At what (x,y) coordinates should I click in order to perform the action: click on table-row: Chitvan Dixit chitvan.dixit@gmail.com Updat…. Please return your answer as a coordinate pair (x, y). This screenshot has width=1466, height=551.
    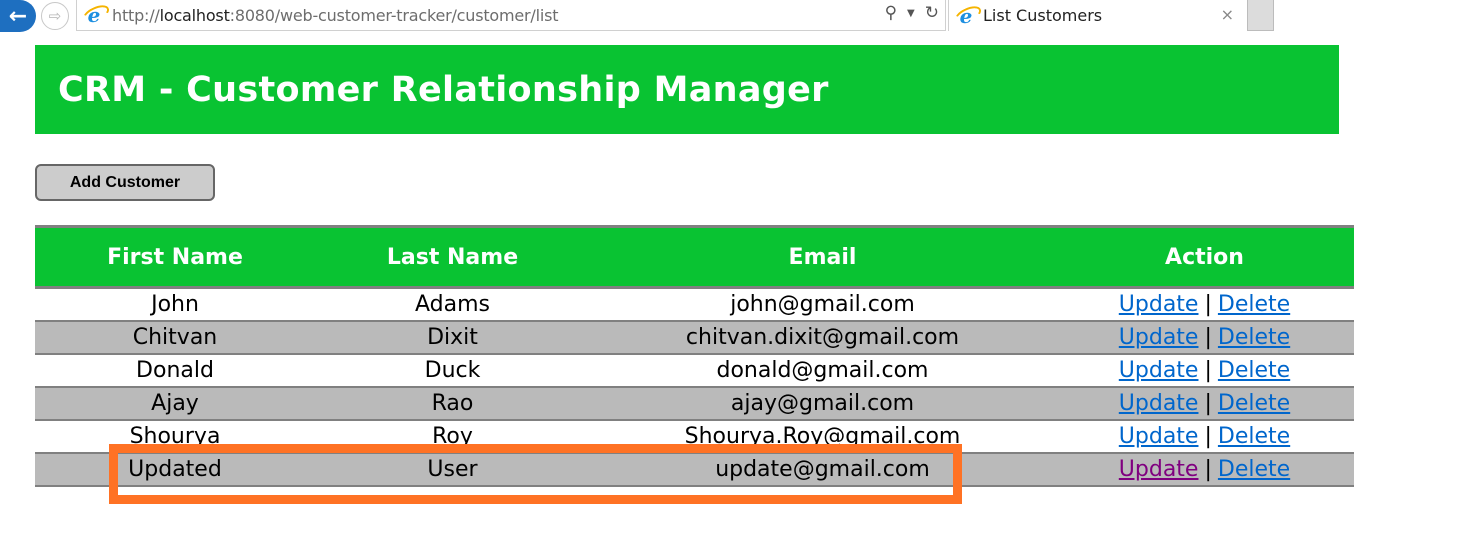
    Looking at the image, I should click on (694, 338).